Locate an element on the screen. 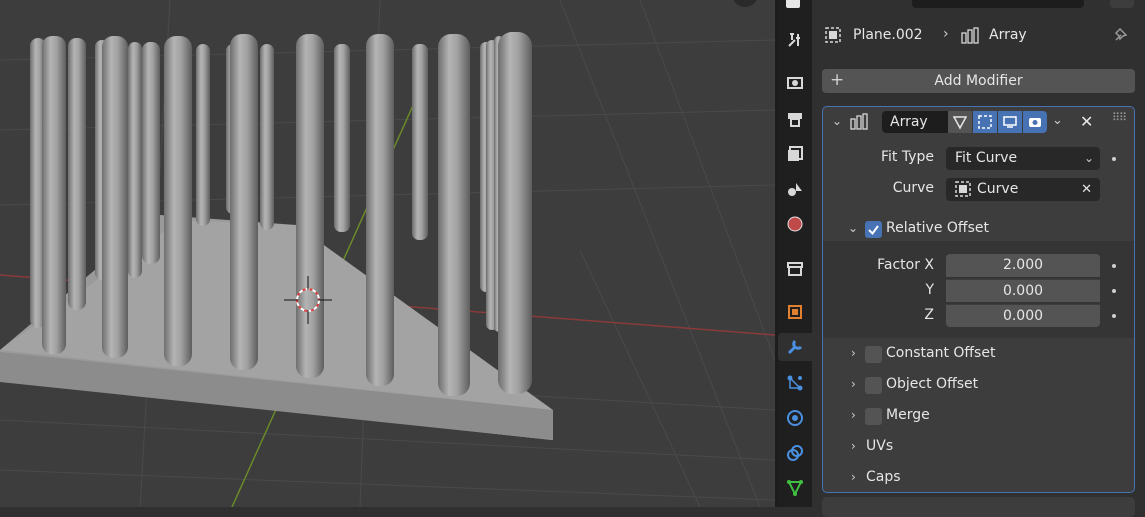 Image resolution: width=1145 pixels, height=517 pixels. add-modifier-label: Add Modifier is located at coordinates (978, 81).